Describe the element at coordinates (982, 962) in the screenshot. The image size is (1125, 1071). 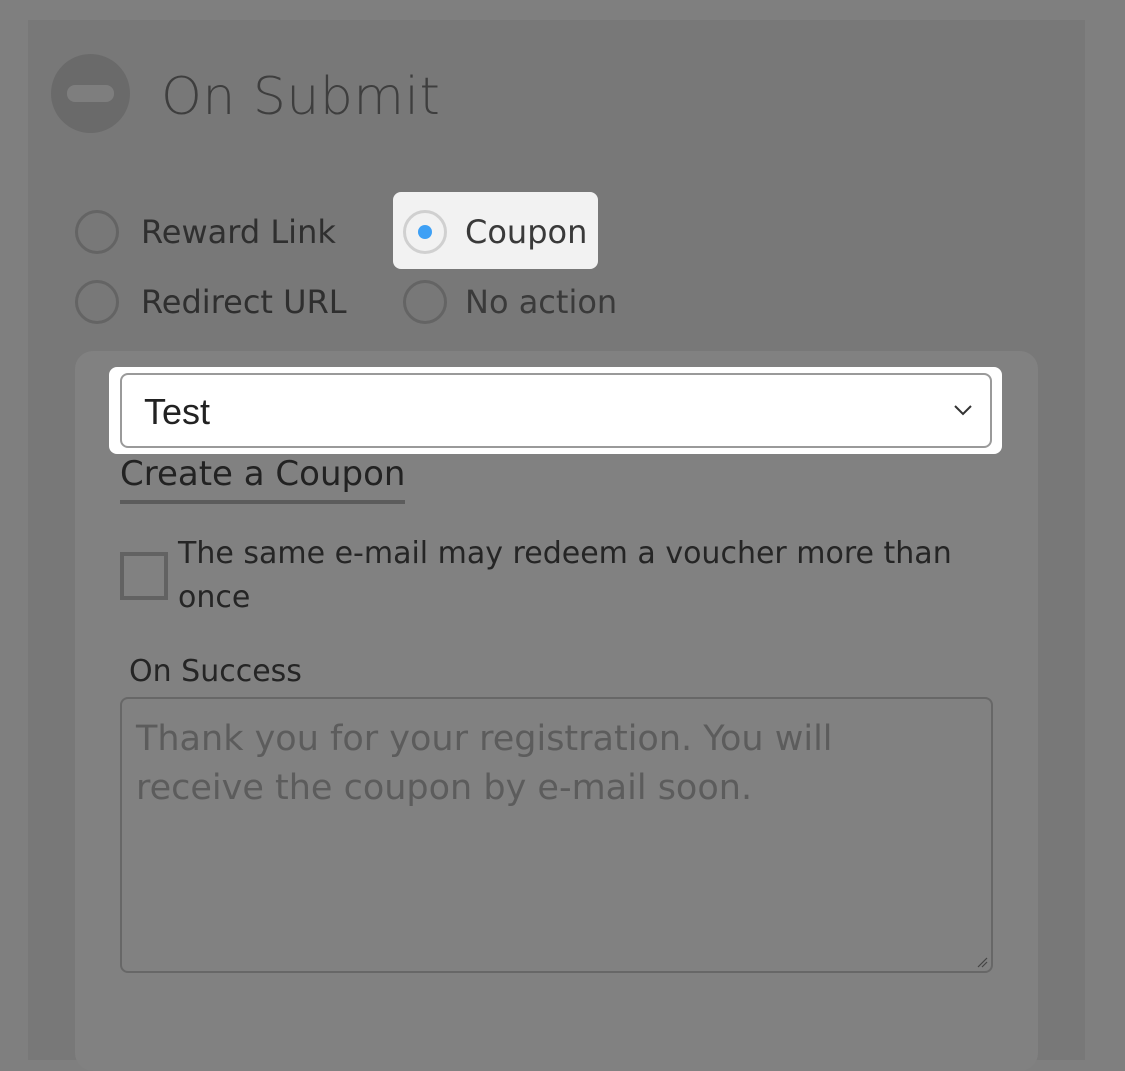
I see `resize-handle-icon` at that location.